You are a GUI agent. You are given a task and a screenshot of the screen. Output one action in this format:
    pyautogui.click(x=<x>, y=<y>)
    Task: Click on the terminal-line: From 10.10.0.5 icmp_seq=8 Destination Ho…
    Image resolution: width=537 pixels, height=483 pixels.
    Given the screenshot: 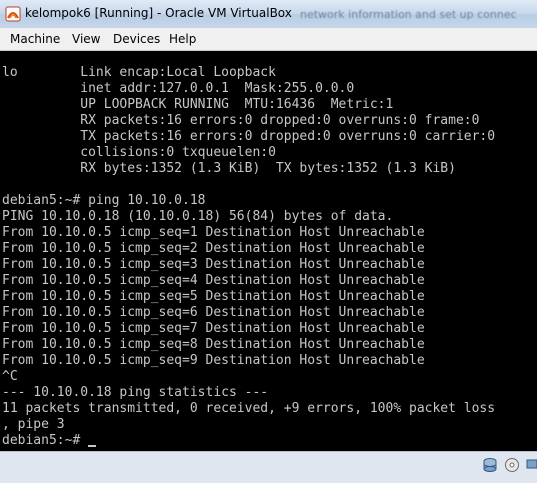 What is the action you would take?
    pyautogui.click(x=213, y=344)
    